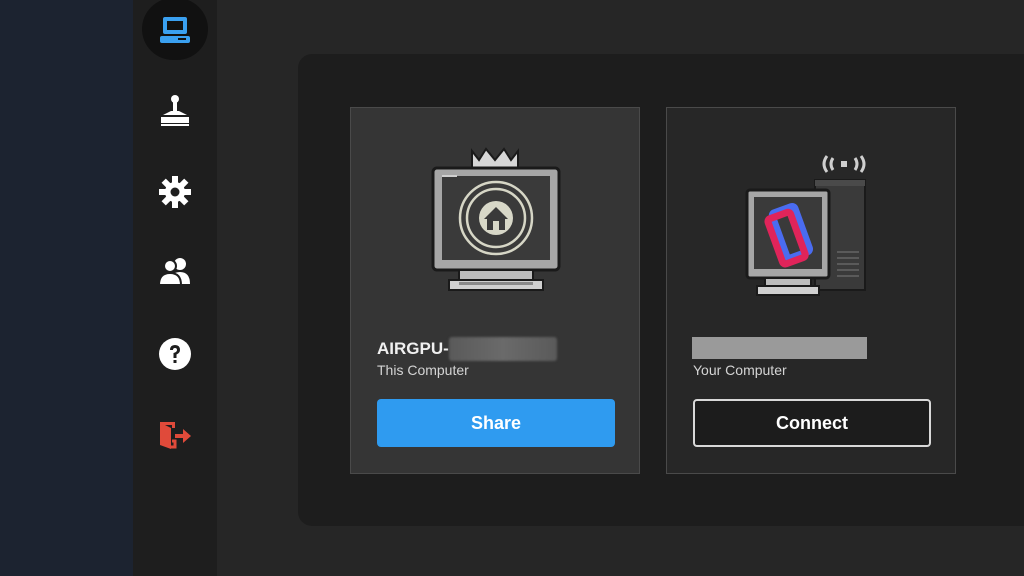 This screenshot has width=1024, height=576. I want to click on help-icon, so click(175, 354).